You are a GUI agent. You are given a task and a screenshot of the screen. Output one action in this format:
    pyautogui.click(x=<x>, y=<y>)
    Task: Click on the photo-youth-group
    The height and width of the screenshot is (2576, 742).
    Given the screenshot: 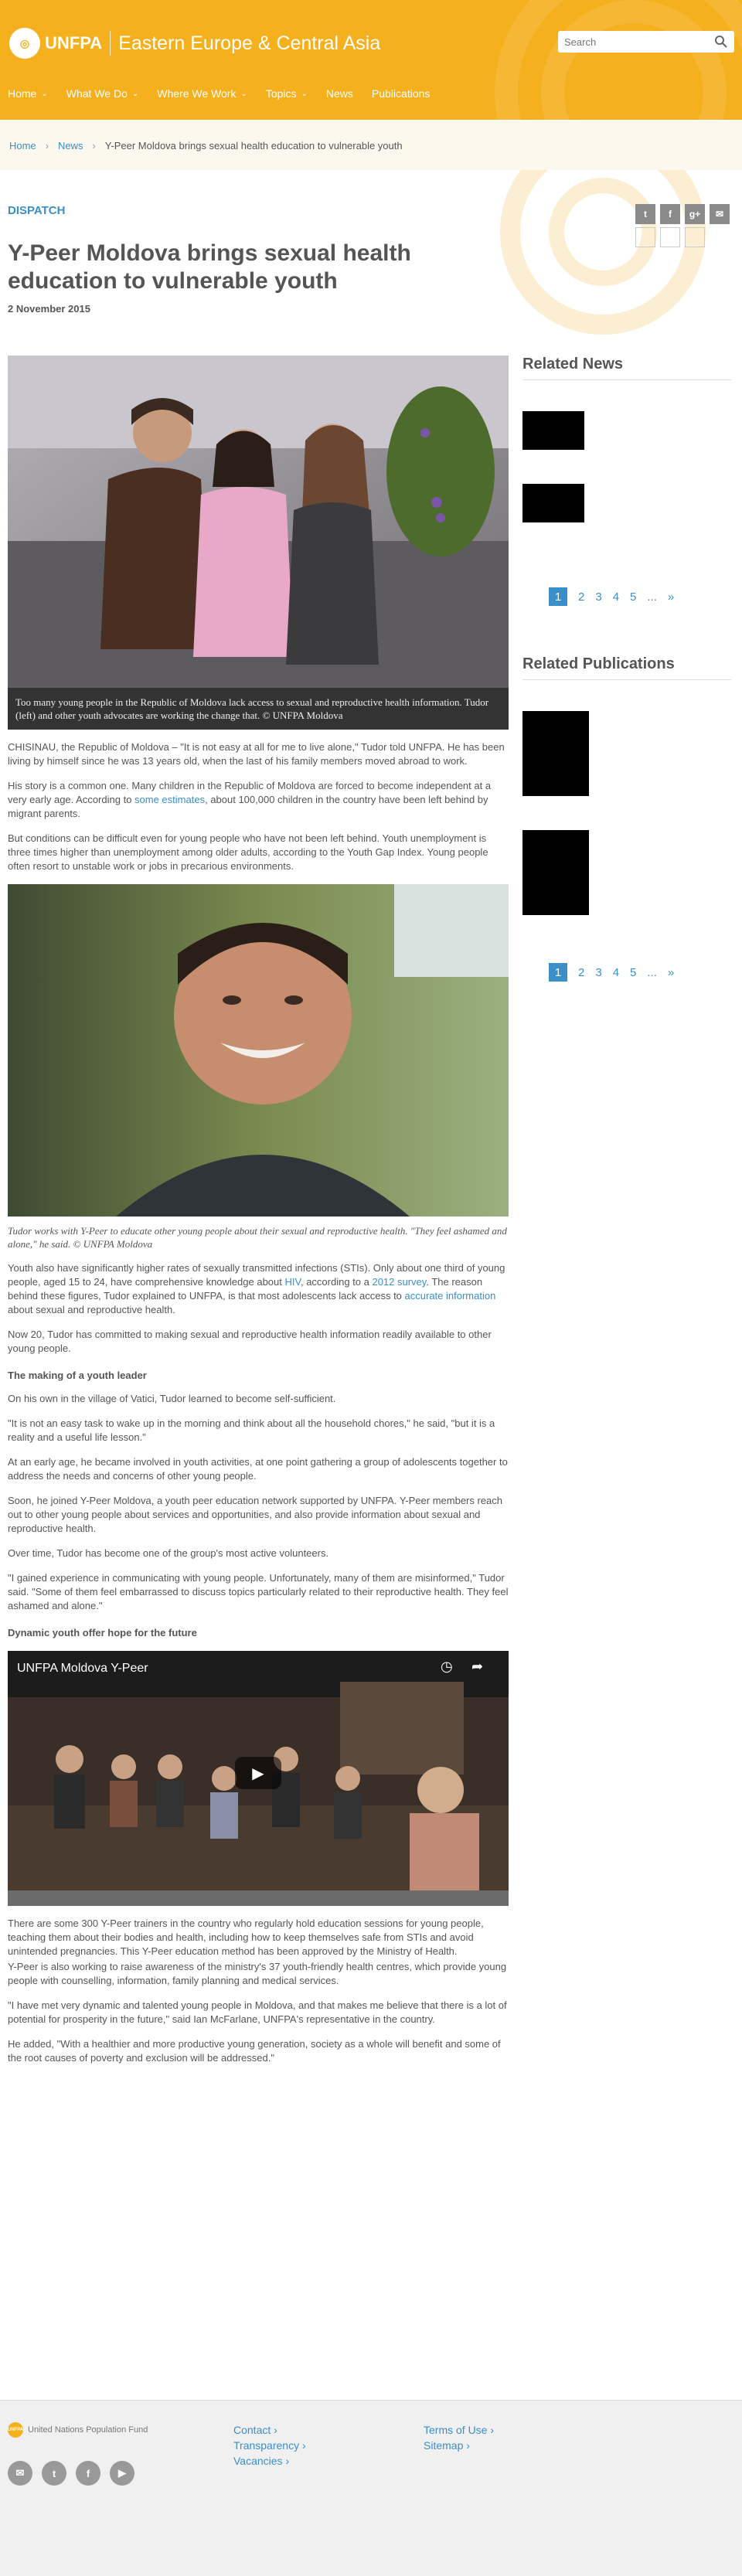 What is the action you would take?
    pyautogui.click(x=258, y=522)
    